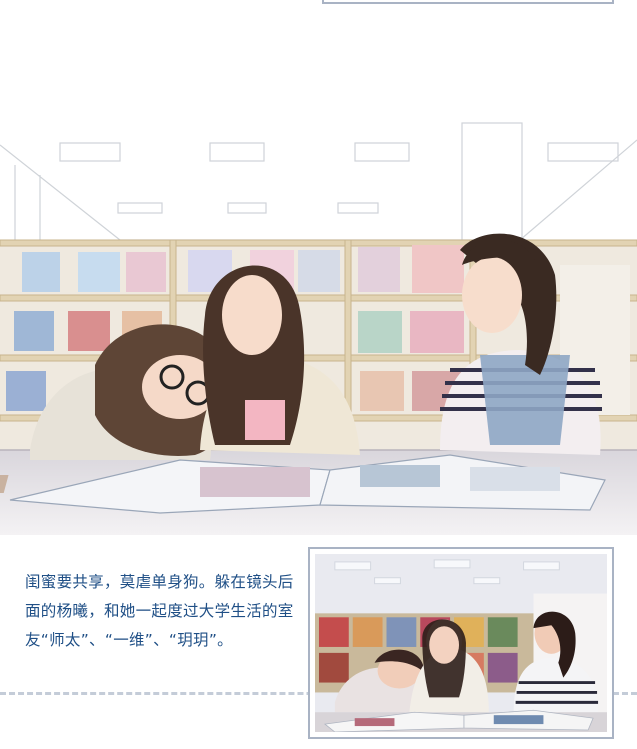  I want to click on top-photo-frame-edge, so click(468, 2).